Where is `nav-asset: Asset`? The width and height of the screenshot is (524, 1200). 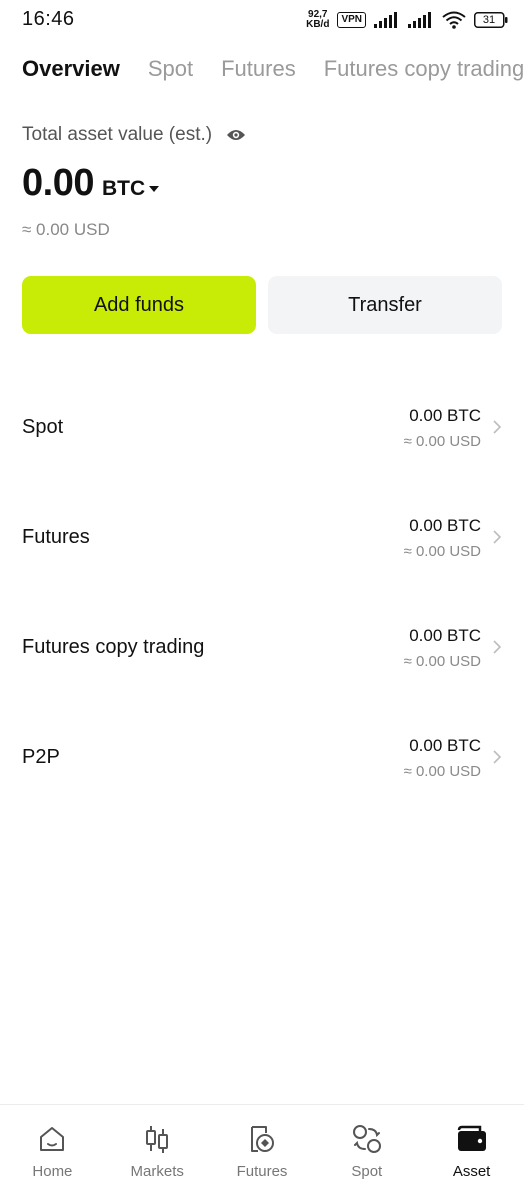 nav-asset: Asset is located at coordinates (471, 1152).